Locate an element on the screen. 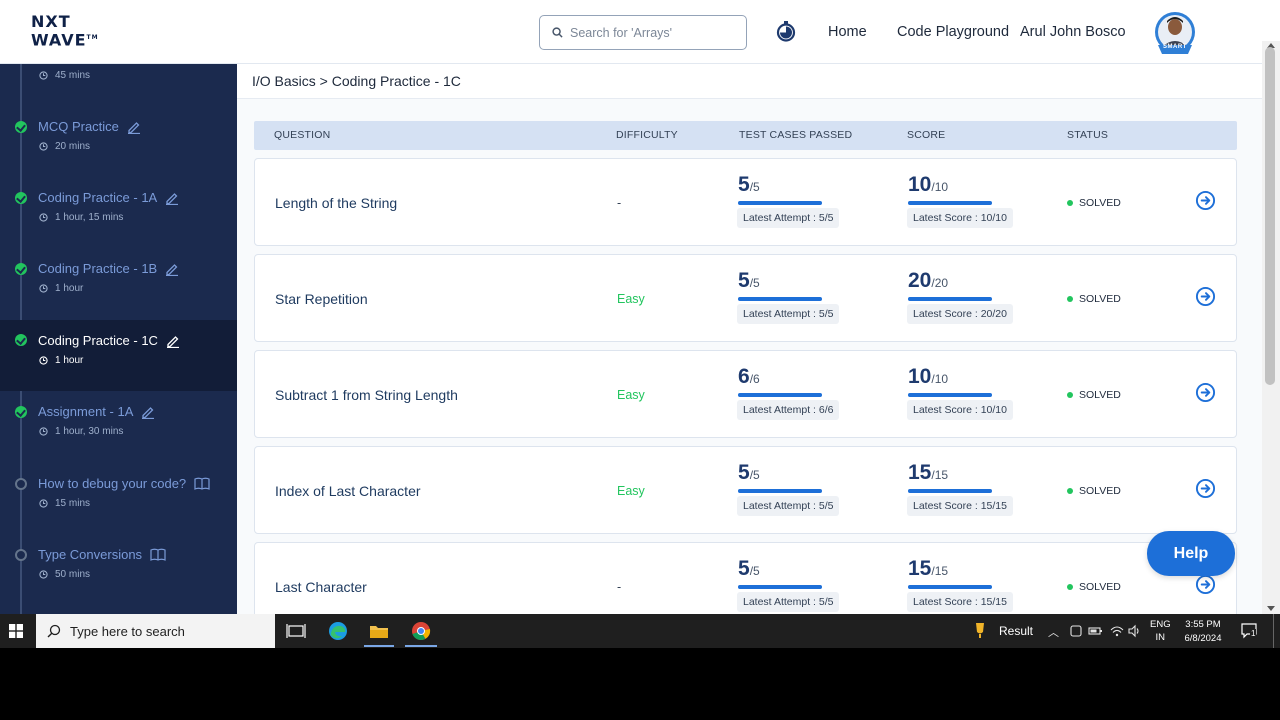 This screenshot has width=1280, height=720. chrome-running-indicator is located at coordinates (421, 646).